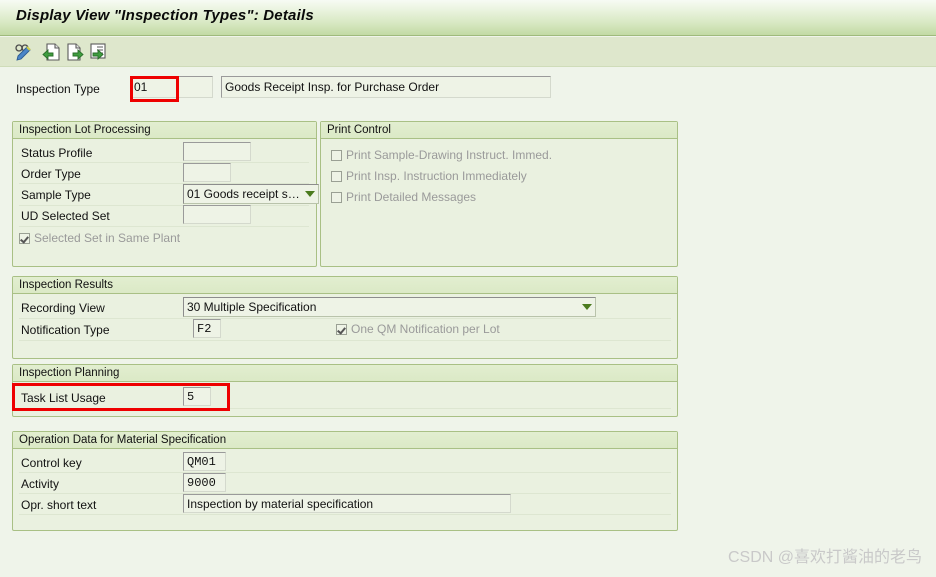 The height and width of the screenshot is (577, 936). I want to click on ud-selected-set-input, so click(217, 214).